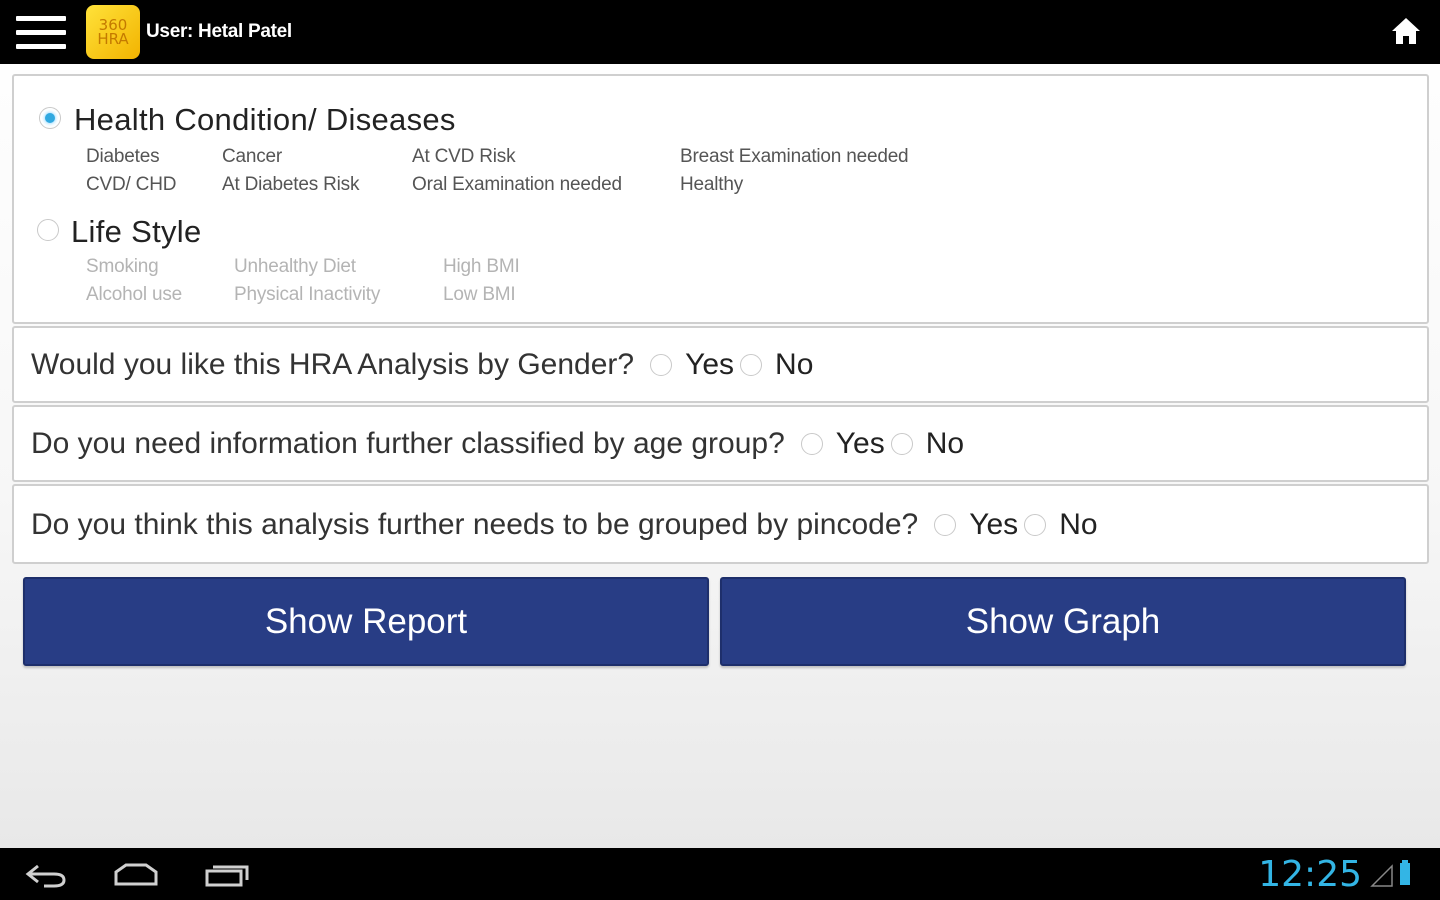 Image resolution: width=1440 pixels, height=900 pixels. I want to click on gender-no-radio, so click(751, 365).